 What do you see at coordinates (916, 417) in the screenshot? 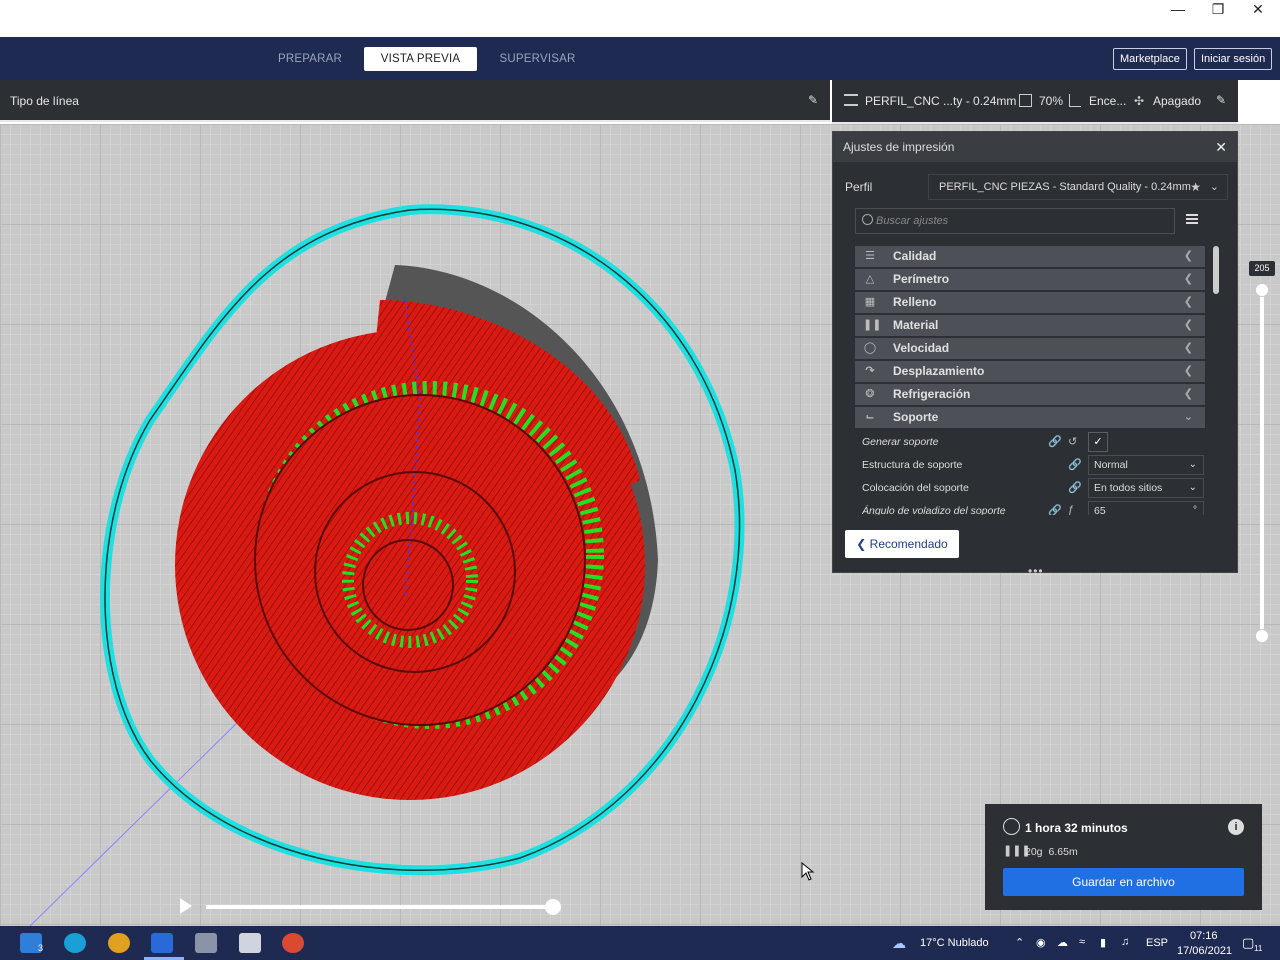
I see `category-label: Soporte` at bounding box center [916, 417].